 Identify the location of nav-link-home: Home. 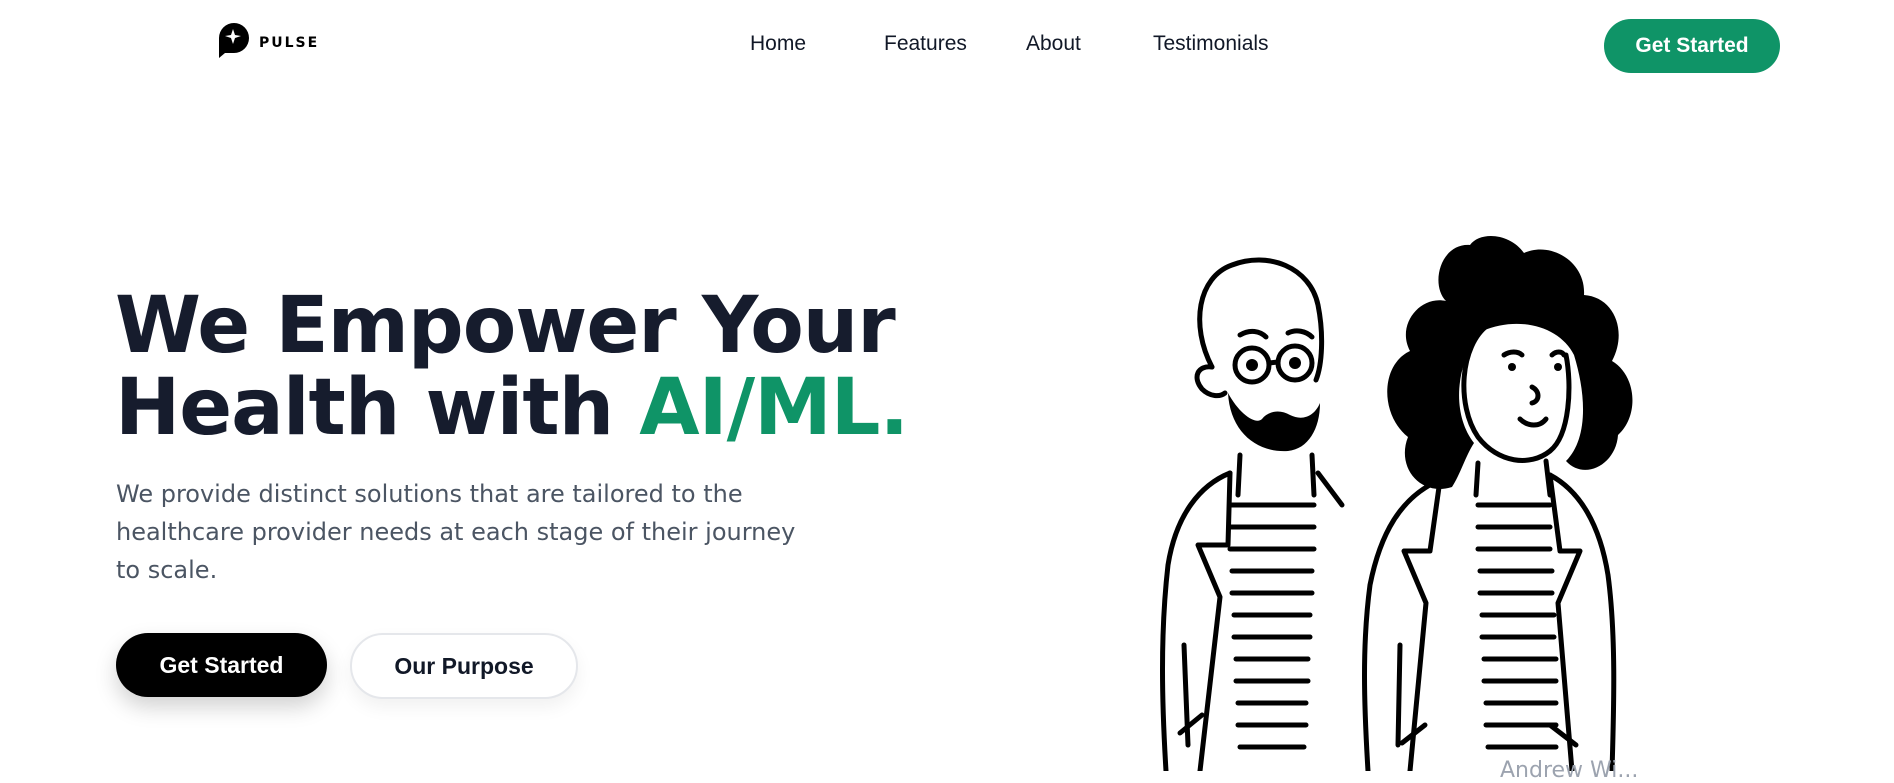
(778, 44).